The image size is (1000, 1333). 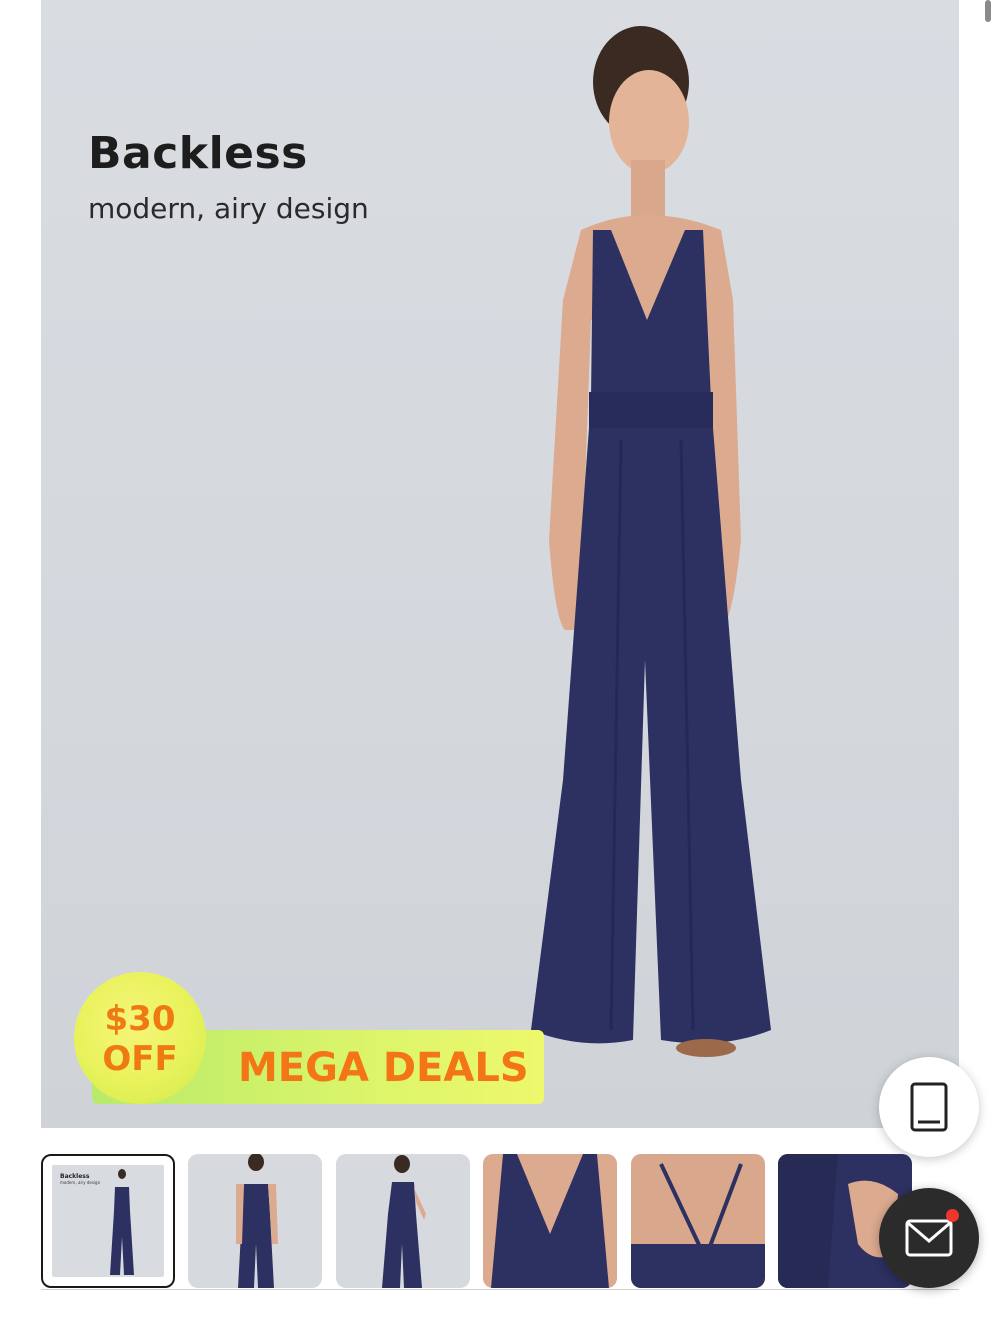 I want to click on thumbnail-1-title: Backless, so click(x=75, y=1176).